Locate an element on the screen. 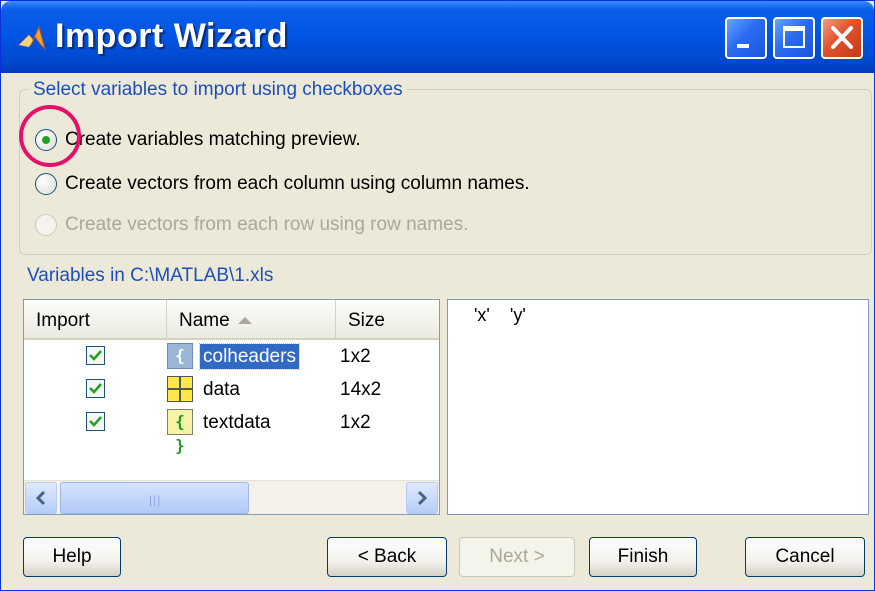 Image resolution: width=875 pixels, height=591 pixels. column-header-import: Import is located at coordinates (95, 319).